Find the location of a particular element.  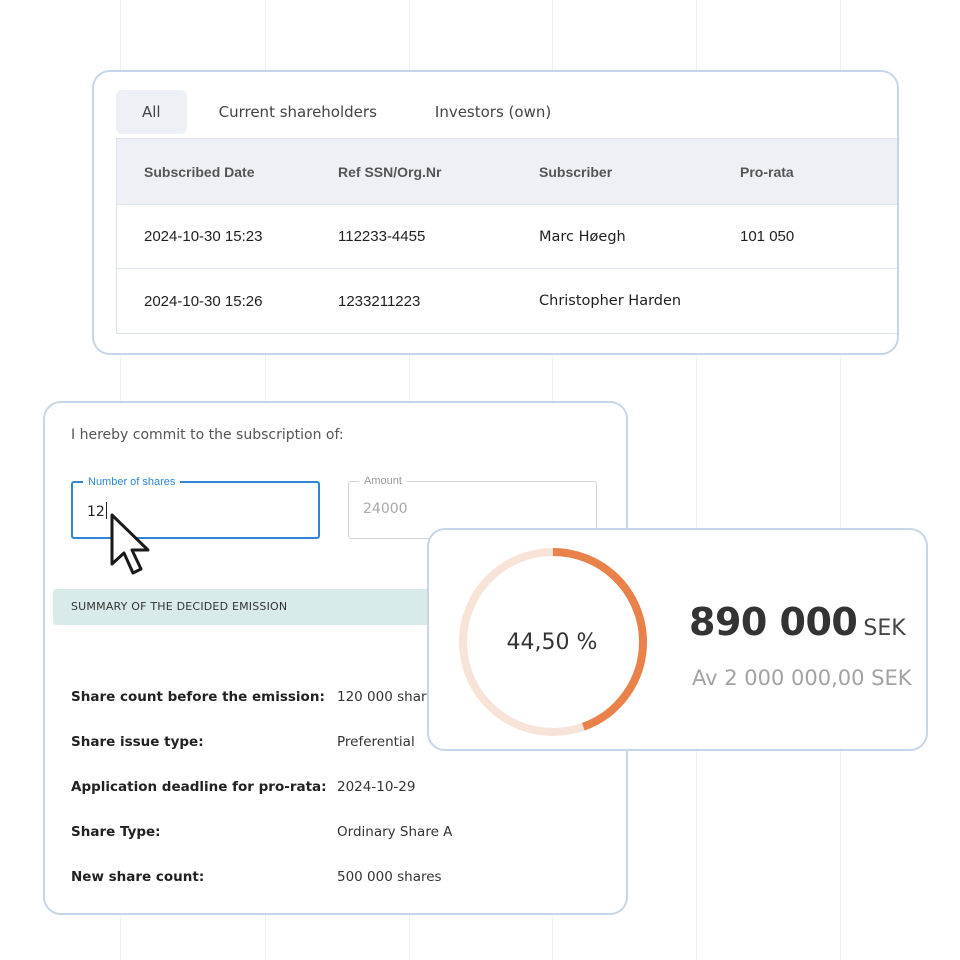

column-header-subscriber: Subscriber is located at coordinates (575, 172).